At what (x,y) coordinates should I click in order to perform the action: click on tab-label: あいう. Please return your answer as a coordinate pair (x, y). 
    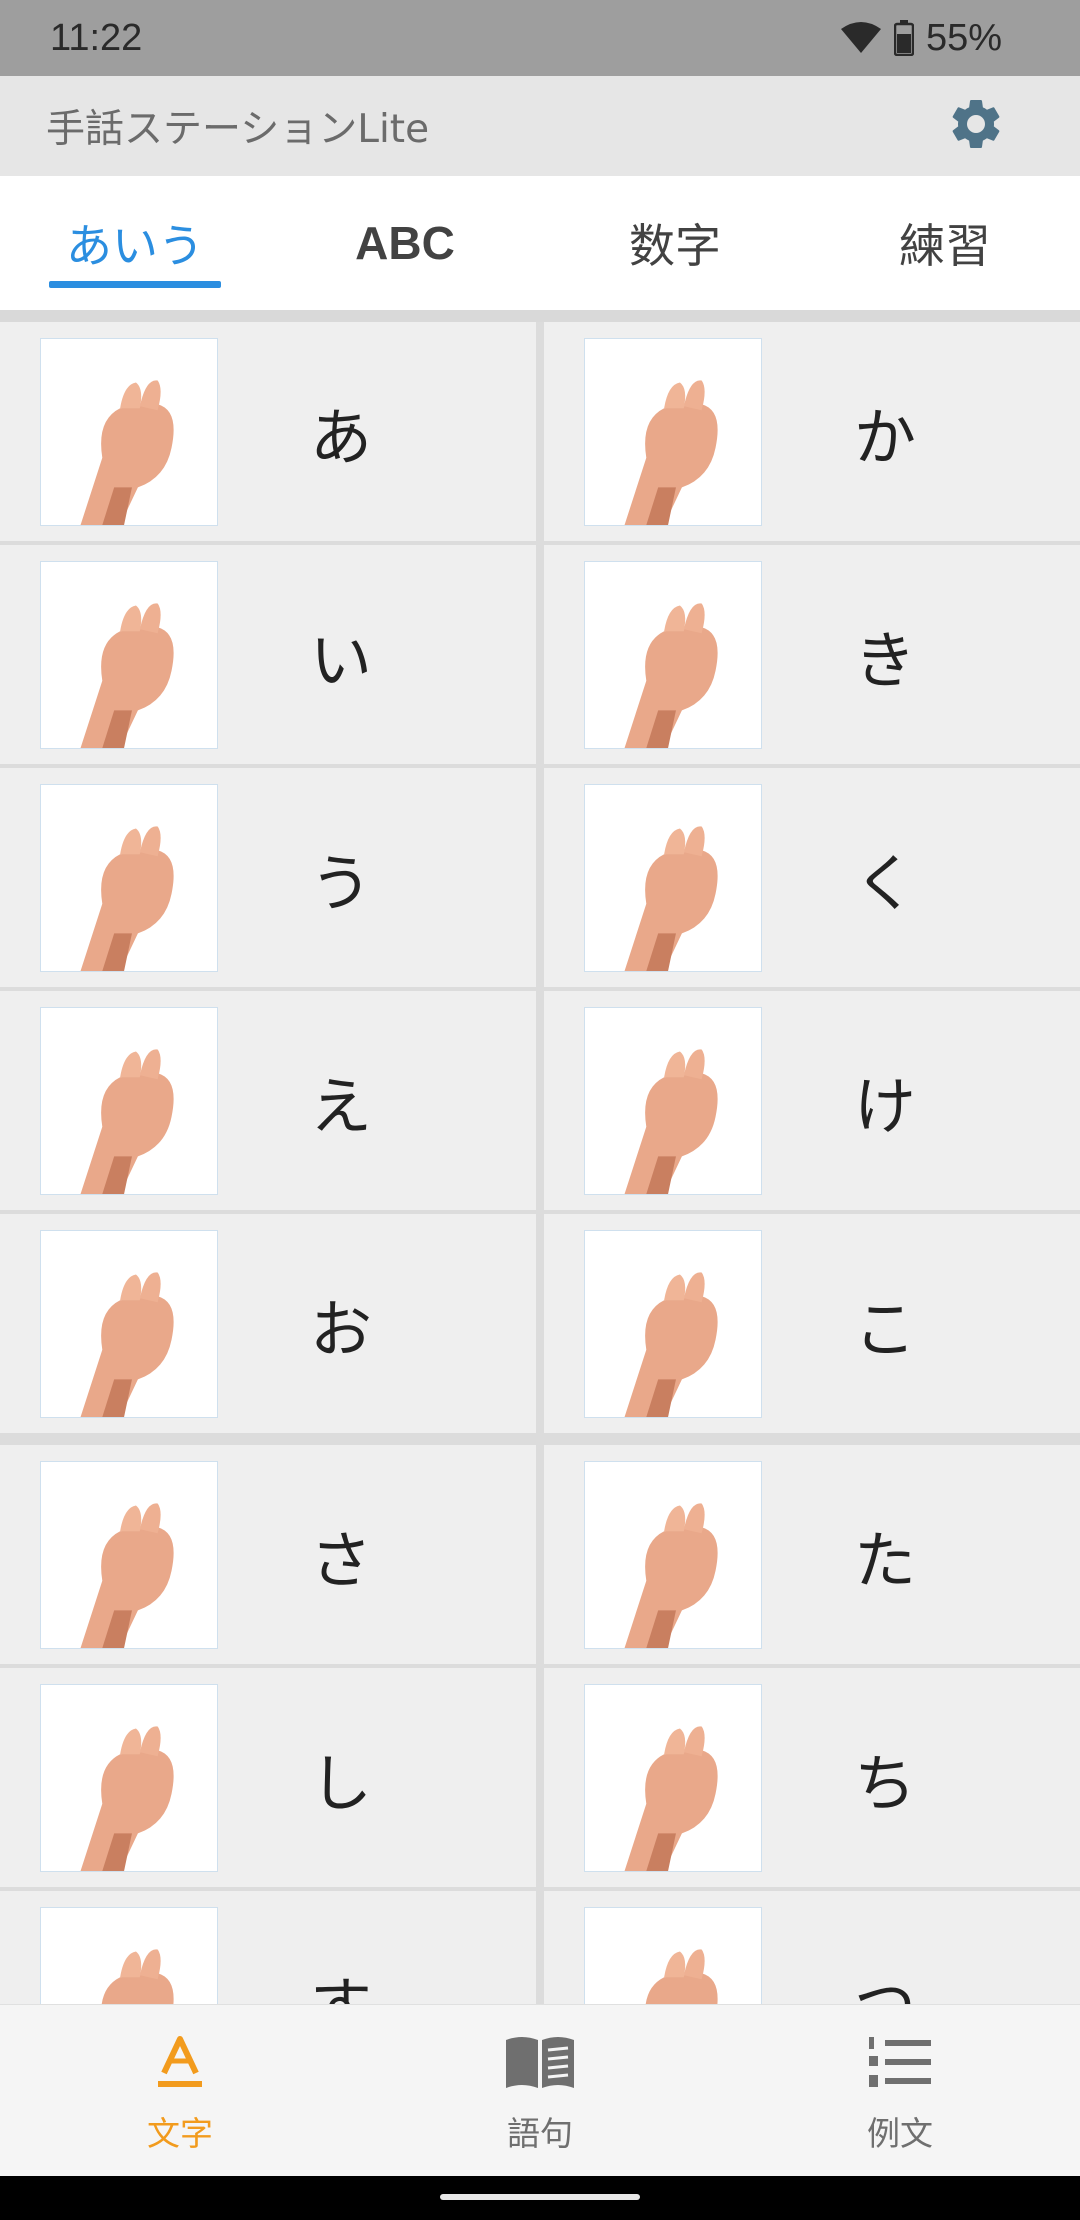
    Looking at the image, I should click on (135, 246).